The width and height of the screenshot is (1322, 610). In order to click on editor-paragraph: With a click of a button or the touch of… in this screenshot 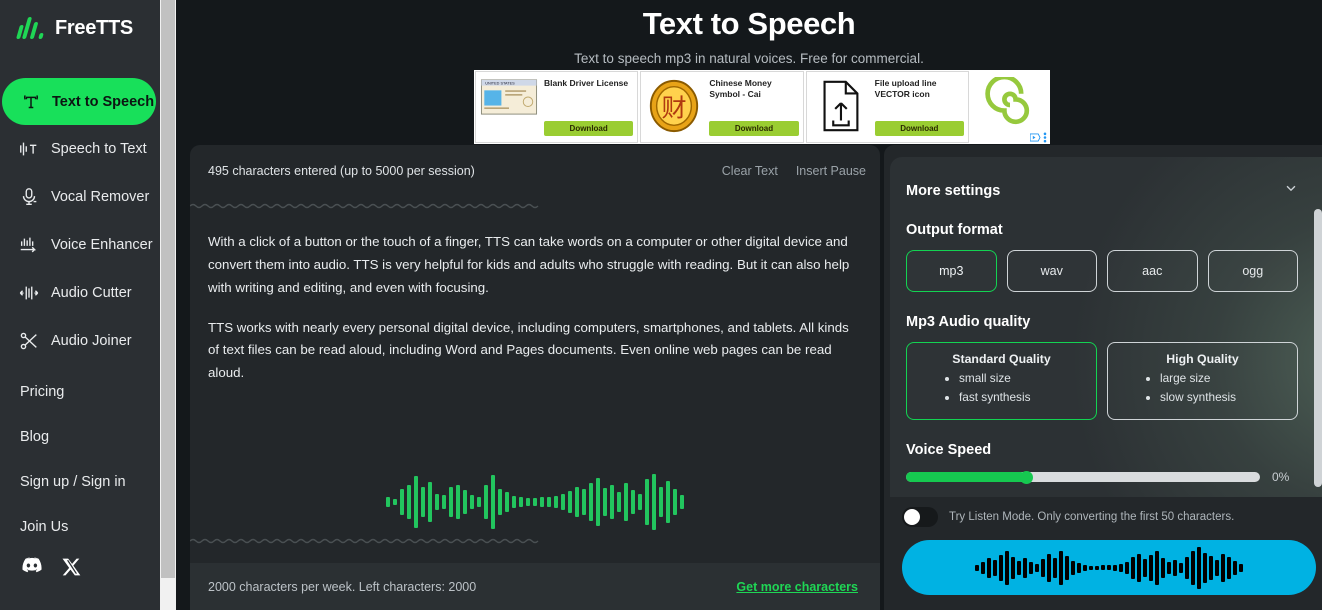, I will do `click(529, 264)`.